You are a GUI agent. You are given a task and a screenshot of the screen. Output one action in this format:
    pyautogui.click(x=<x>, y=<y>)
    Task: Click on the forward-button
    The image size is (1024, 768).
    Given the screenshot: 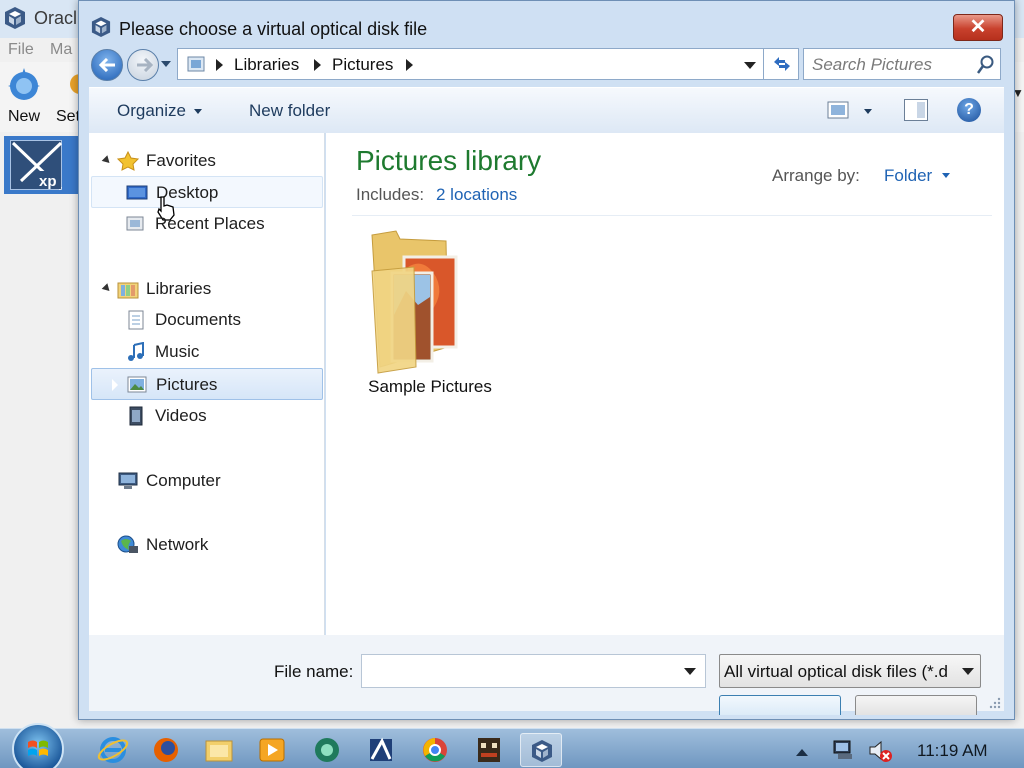 What is the action you would take?
    pyautogui.click(x=143, y=65)
    